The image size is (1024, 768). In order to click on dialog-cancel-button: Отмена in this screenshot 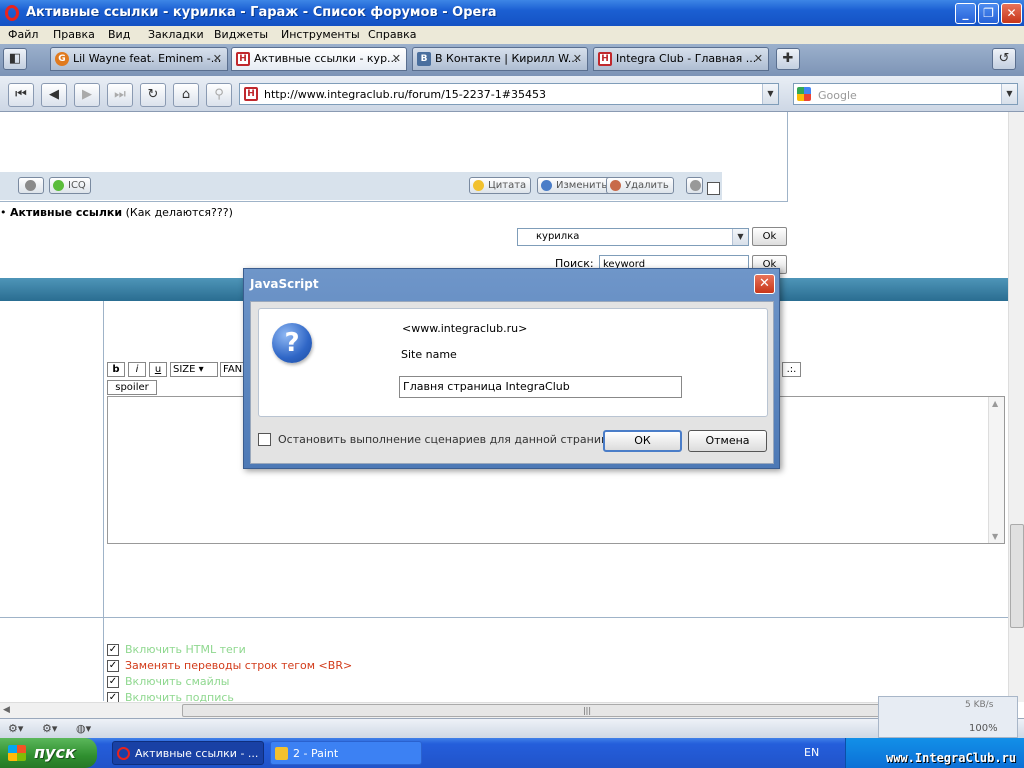, I will do `click(727, 441)`.